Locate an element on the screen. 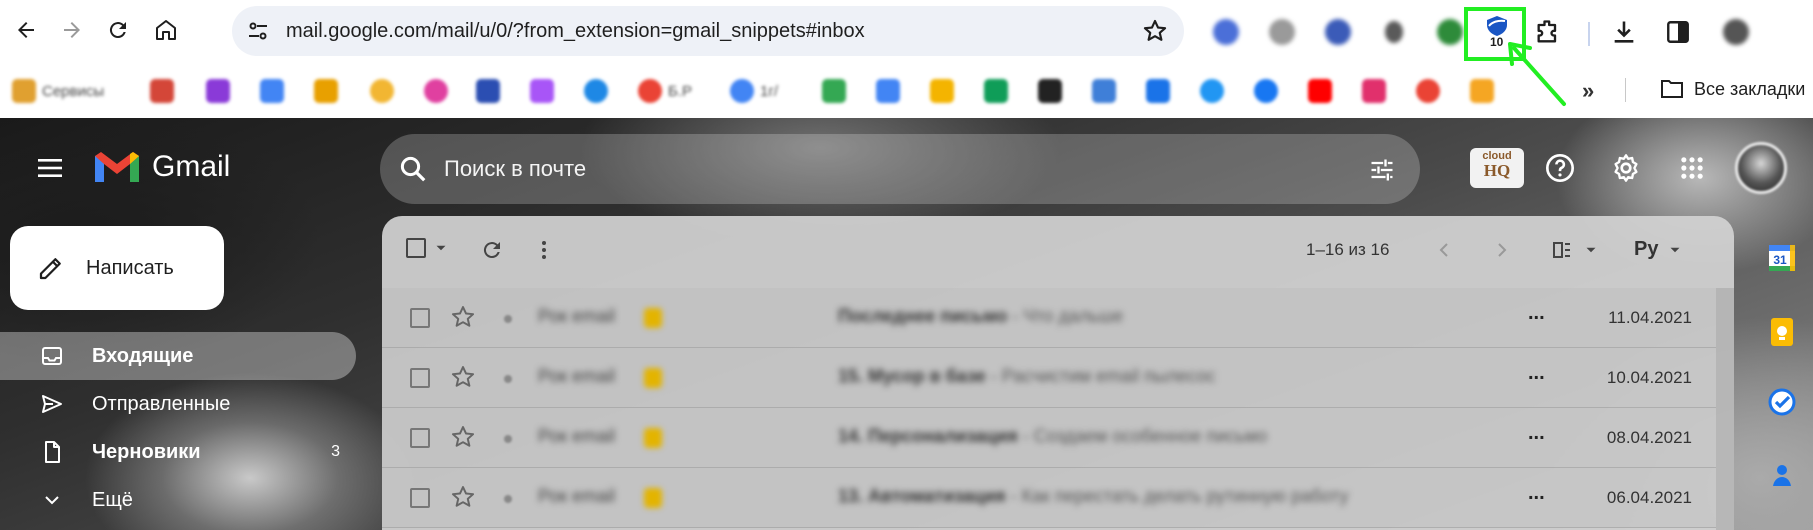  refresh-button is located at coordinates (492, 250).